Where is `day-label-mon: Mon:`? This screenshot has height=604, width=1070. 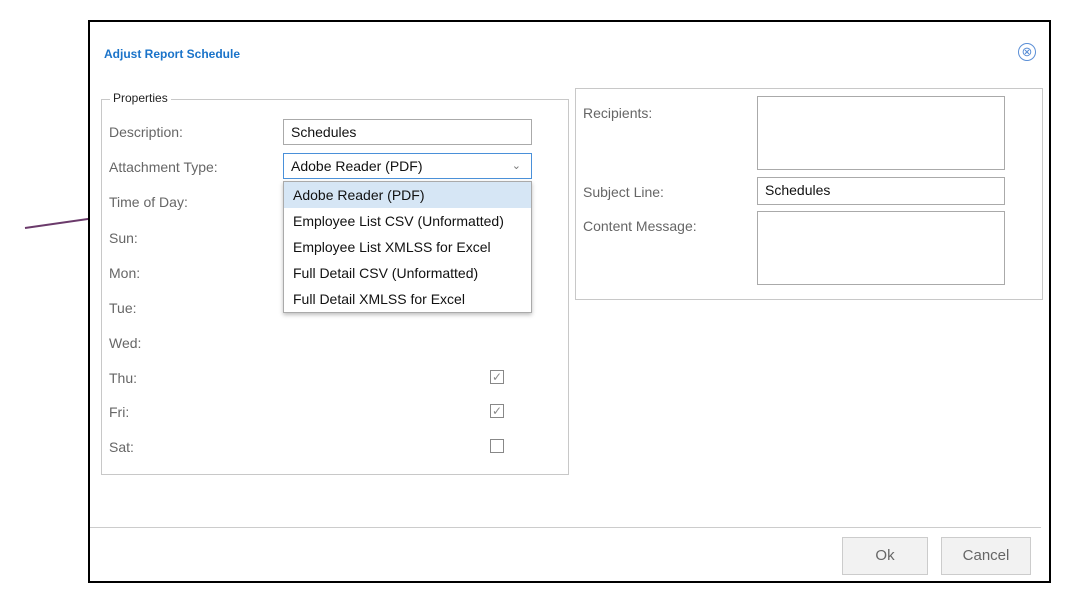 day-label-mon: Mon: is located at coordinates (125, 273).